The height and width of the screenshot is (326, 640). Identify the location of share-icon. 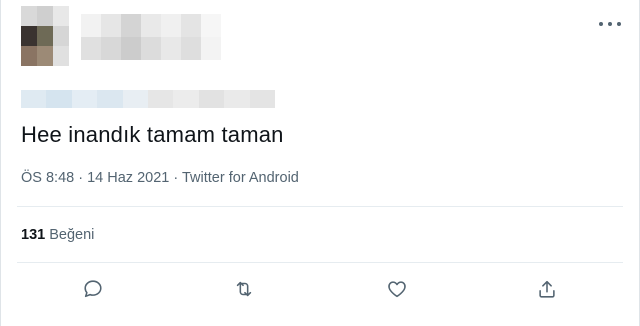
(547, 289).